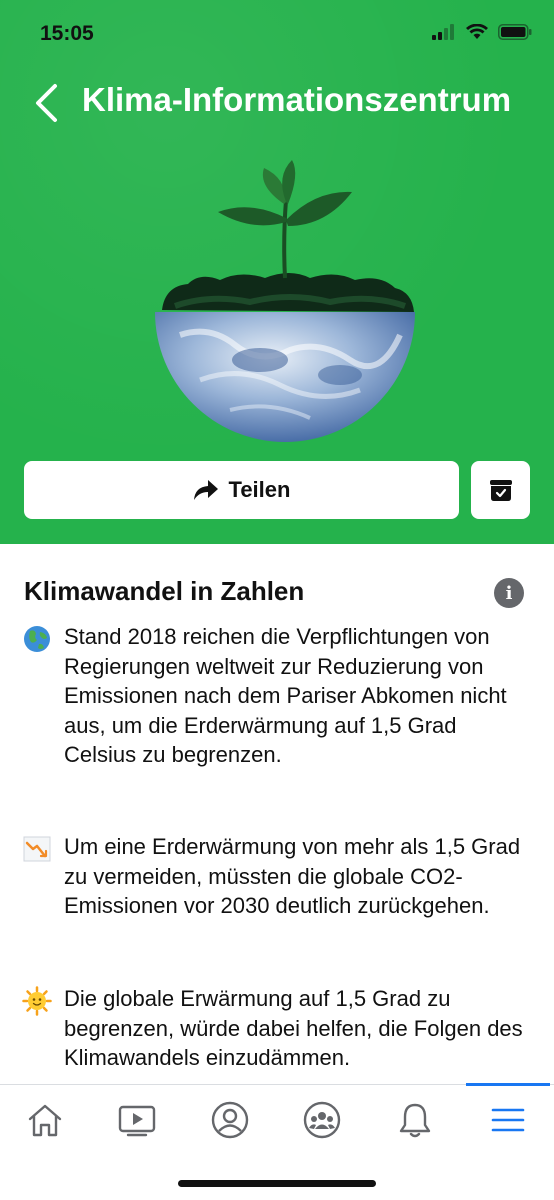 Image resolution: width=554 pixels, height=1200 pixels. What do you see at coordinates (508, 1084) in the screenshot?
I see `active-tab-indicator` at bounding box center [508, 1084].